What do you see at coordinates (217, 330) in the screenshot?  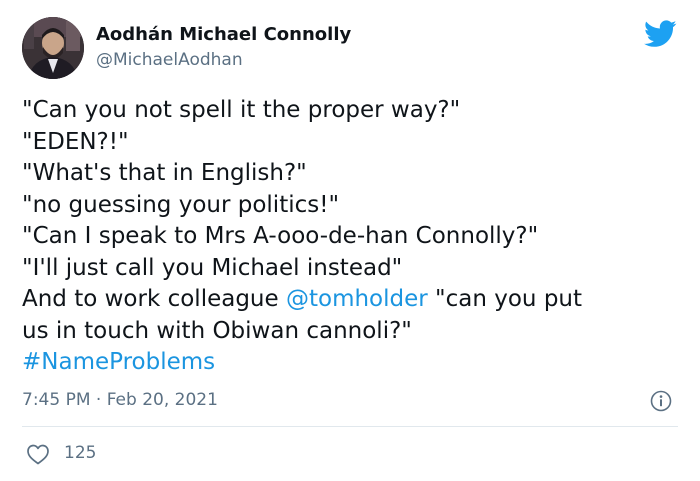 I see `tweet-line: us in touch with Obiwan cannoli?"` at bounding box center [217, 330].